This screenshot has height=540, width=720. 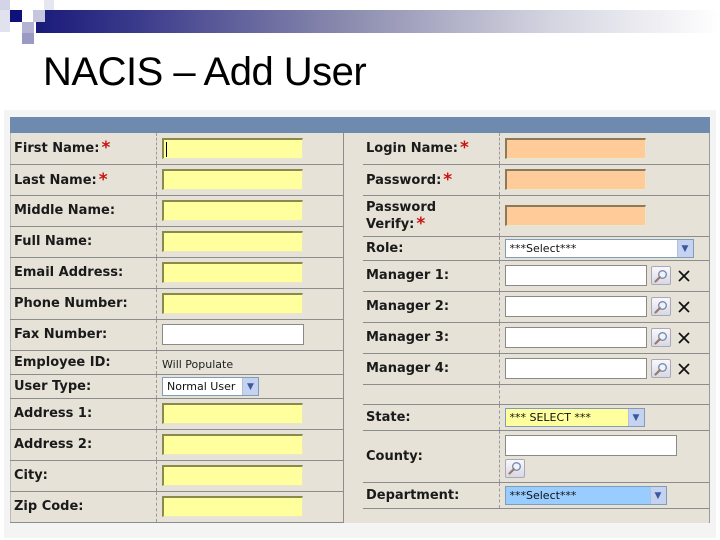 I want to click on last-name-input, so click(x=232, y=179).